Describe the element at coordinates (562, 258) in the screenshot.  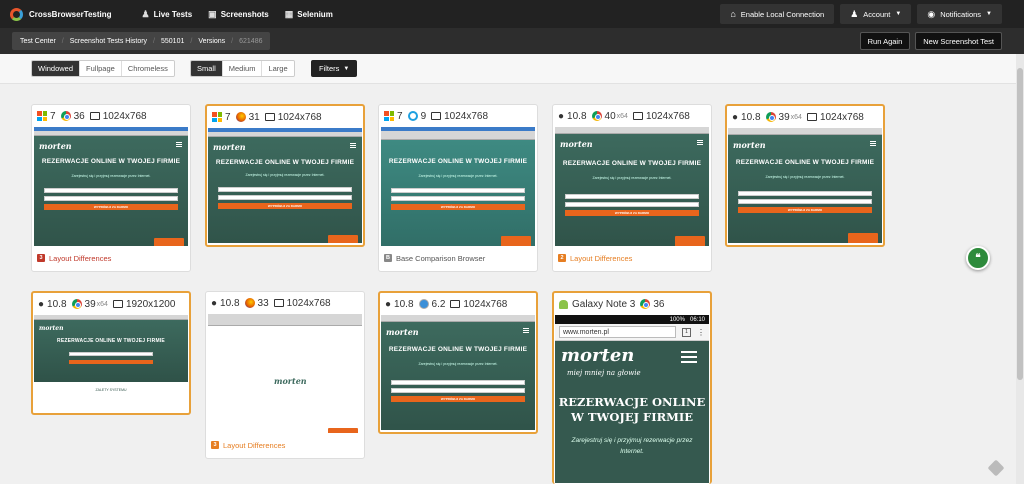
I see `difference-count-badge: 2` at that location.